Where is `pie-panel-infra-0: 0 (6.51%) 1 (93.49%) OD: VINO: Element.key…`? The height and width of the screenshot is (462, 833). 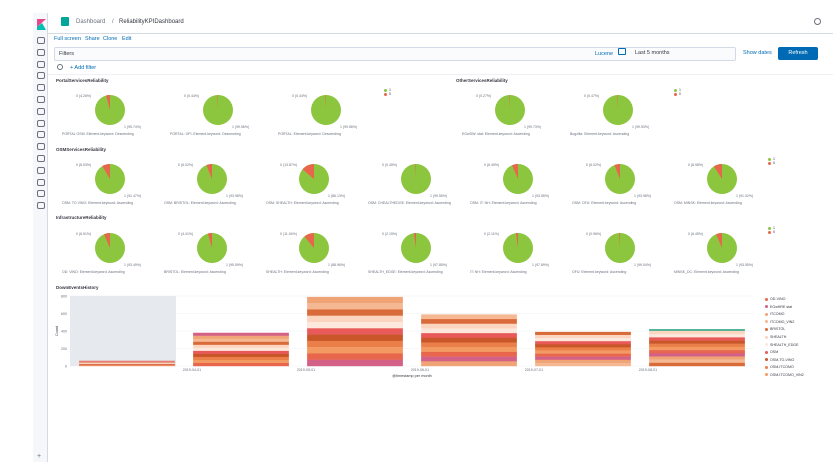
pie-panel-infra-0: 0 (6.51%) 1 (93.49%) OD: VINO: Element.key… is located at coordinates (108, 253).